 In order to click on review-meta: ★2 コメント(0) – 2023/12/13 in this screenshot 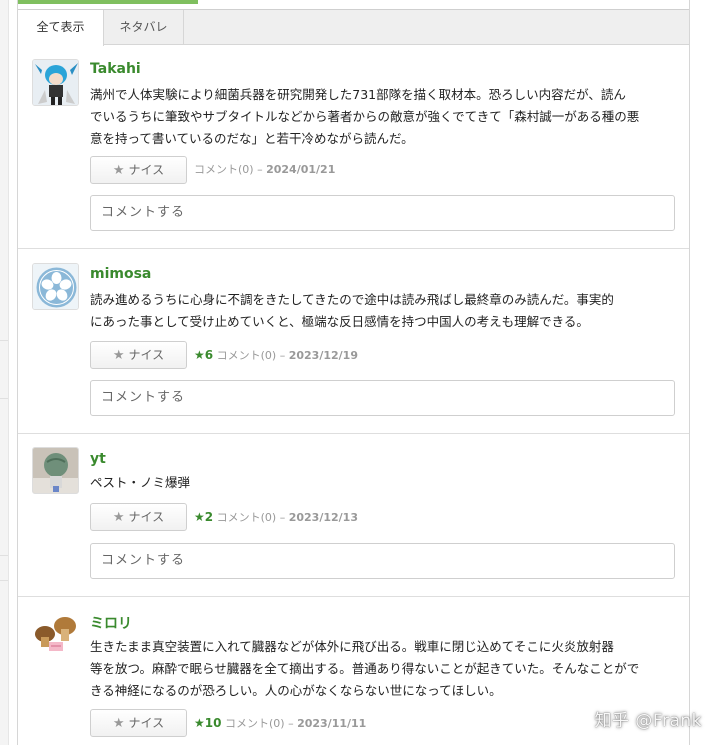, I will do `click(276, 517)`.